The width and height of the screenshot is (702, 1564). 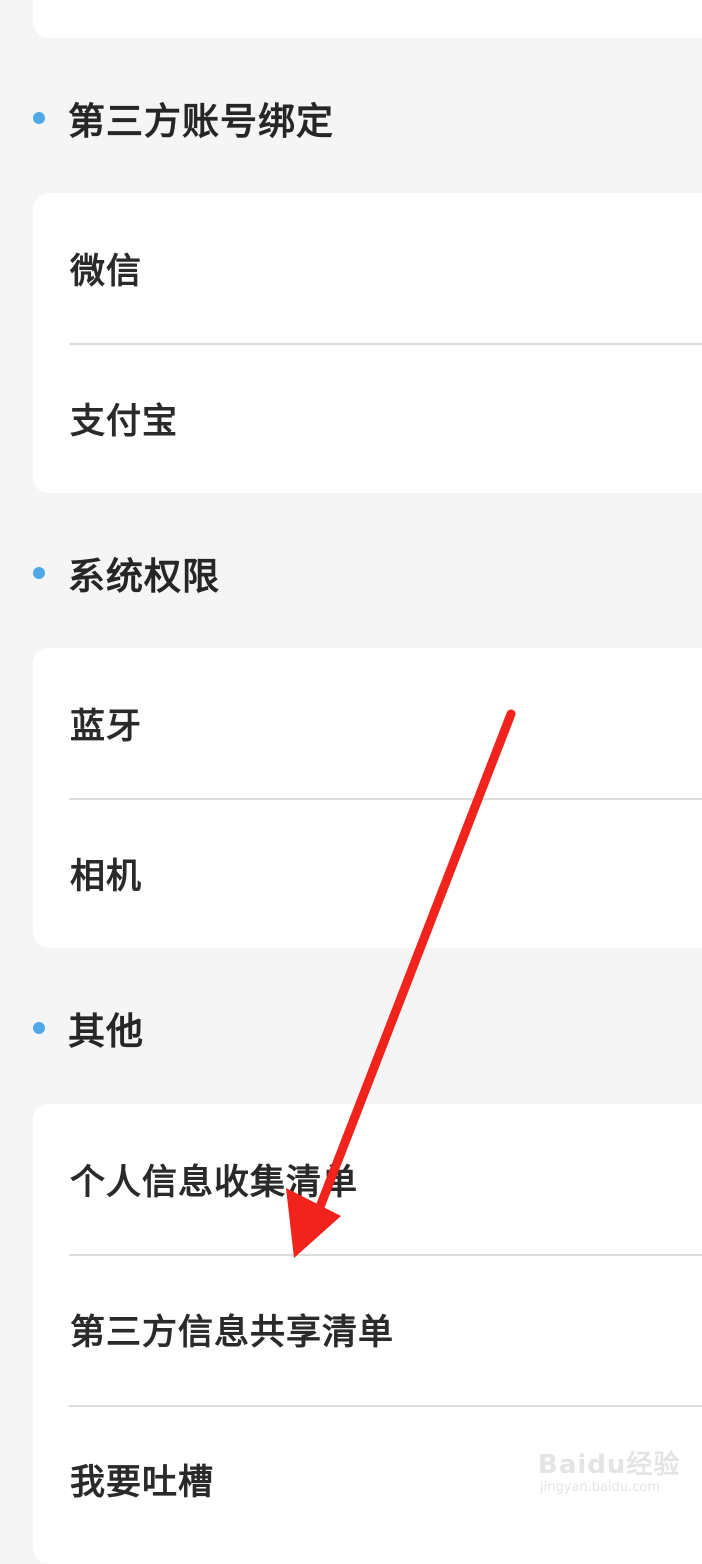 What do you see at coordinates (232, 1332) in the screenshot?
I see `settings-row-label: 第三方信息共享清单` at bounding box center [232, 1332].